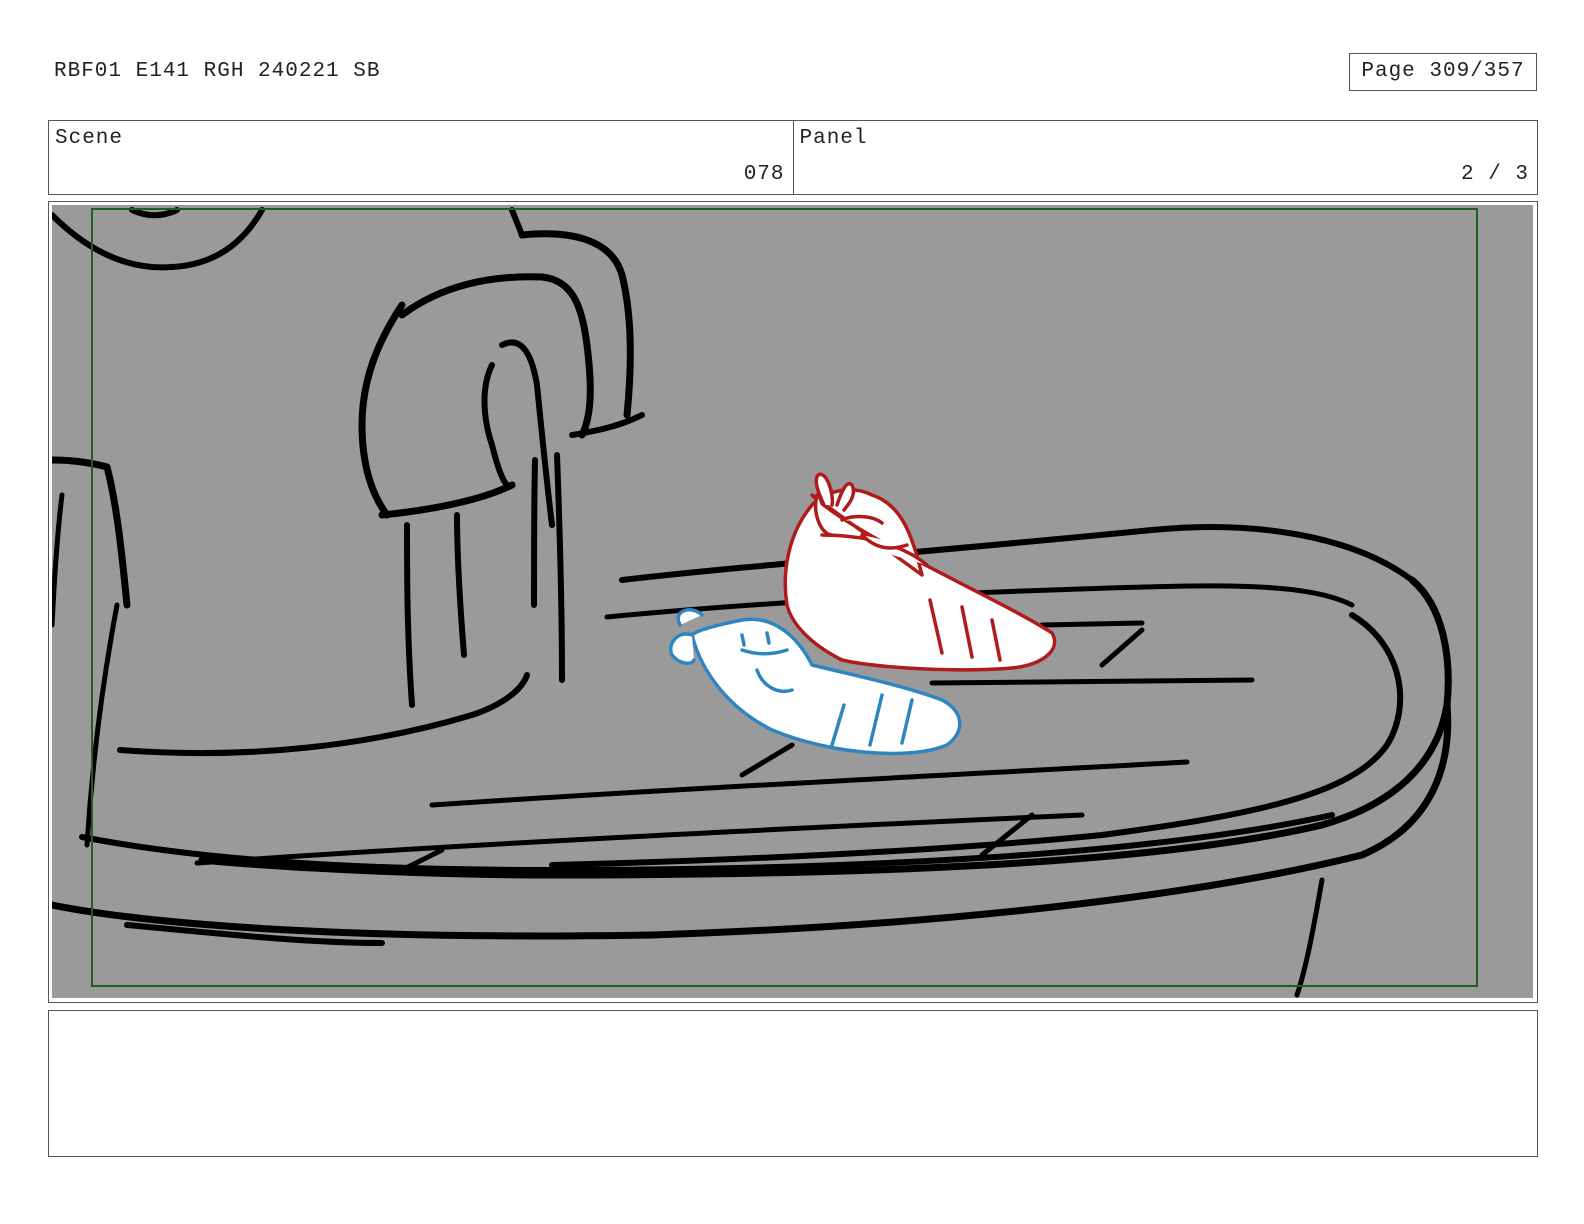 This screenshot has width=1584, height=1224. Describe the element at coordinates (1165, 157) in the screenshot. I see `panel-cell: Panel 2 / 3` at that location.